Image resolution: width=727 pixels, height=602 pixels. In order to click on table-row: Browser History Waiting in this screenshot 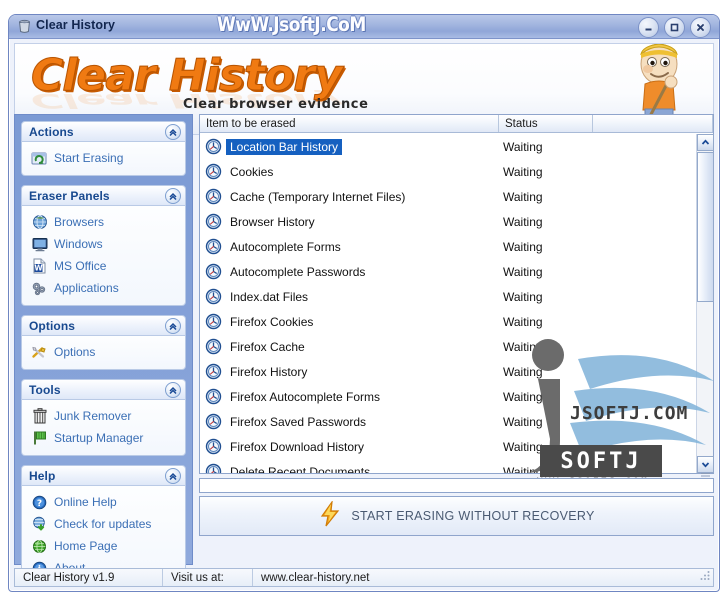, I will do `click(448, 221)`.